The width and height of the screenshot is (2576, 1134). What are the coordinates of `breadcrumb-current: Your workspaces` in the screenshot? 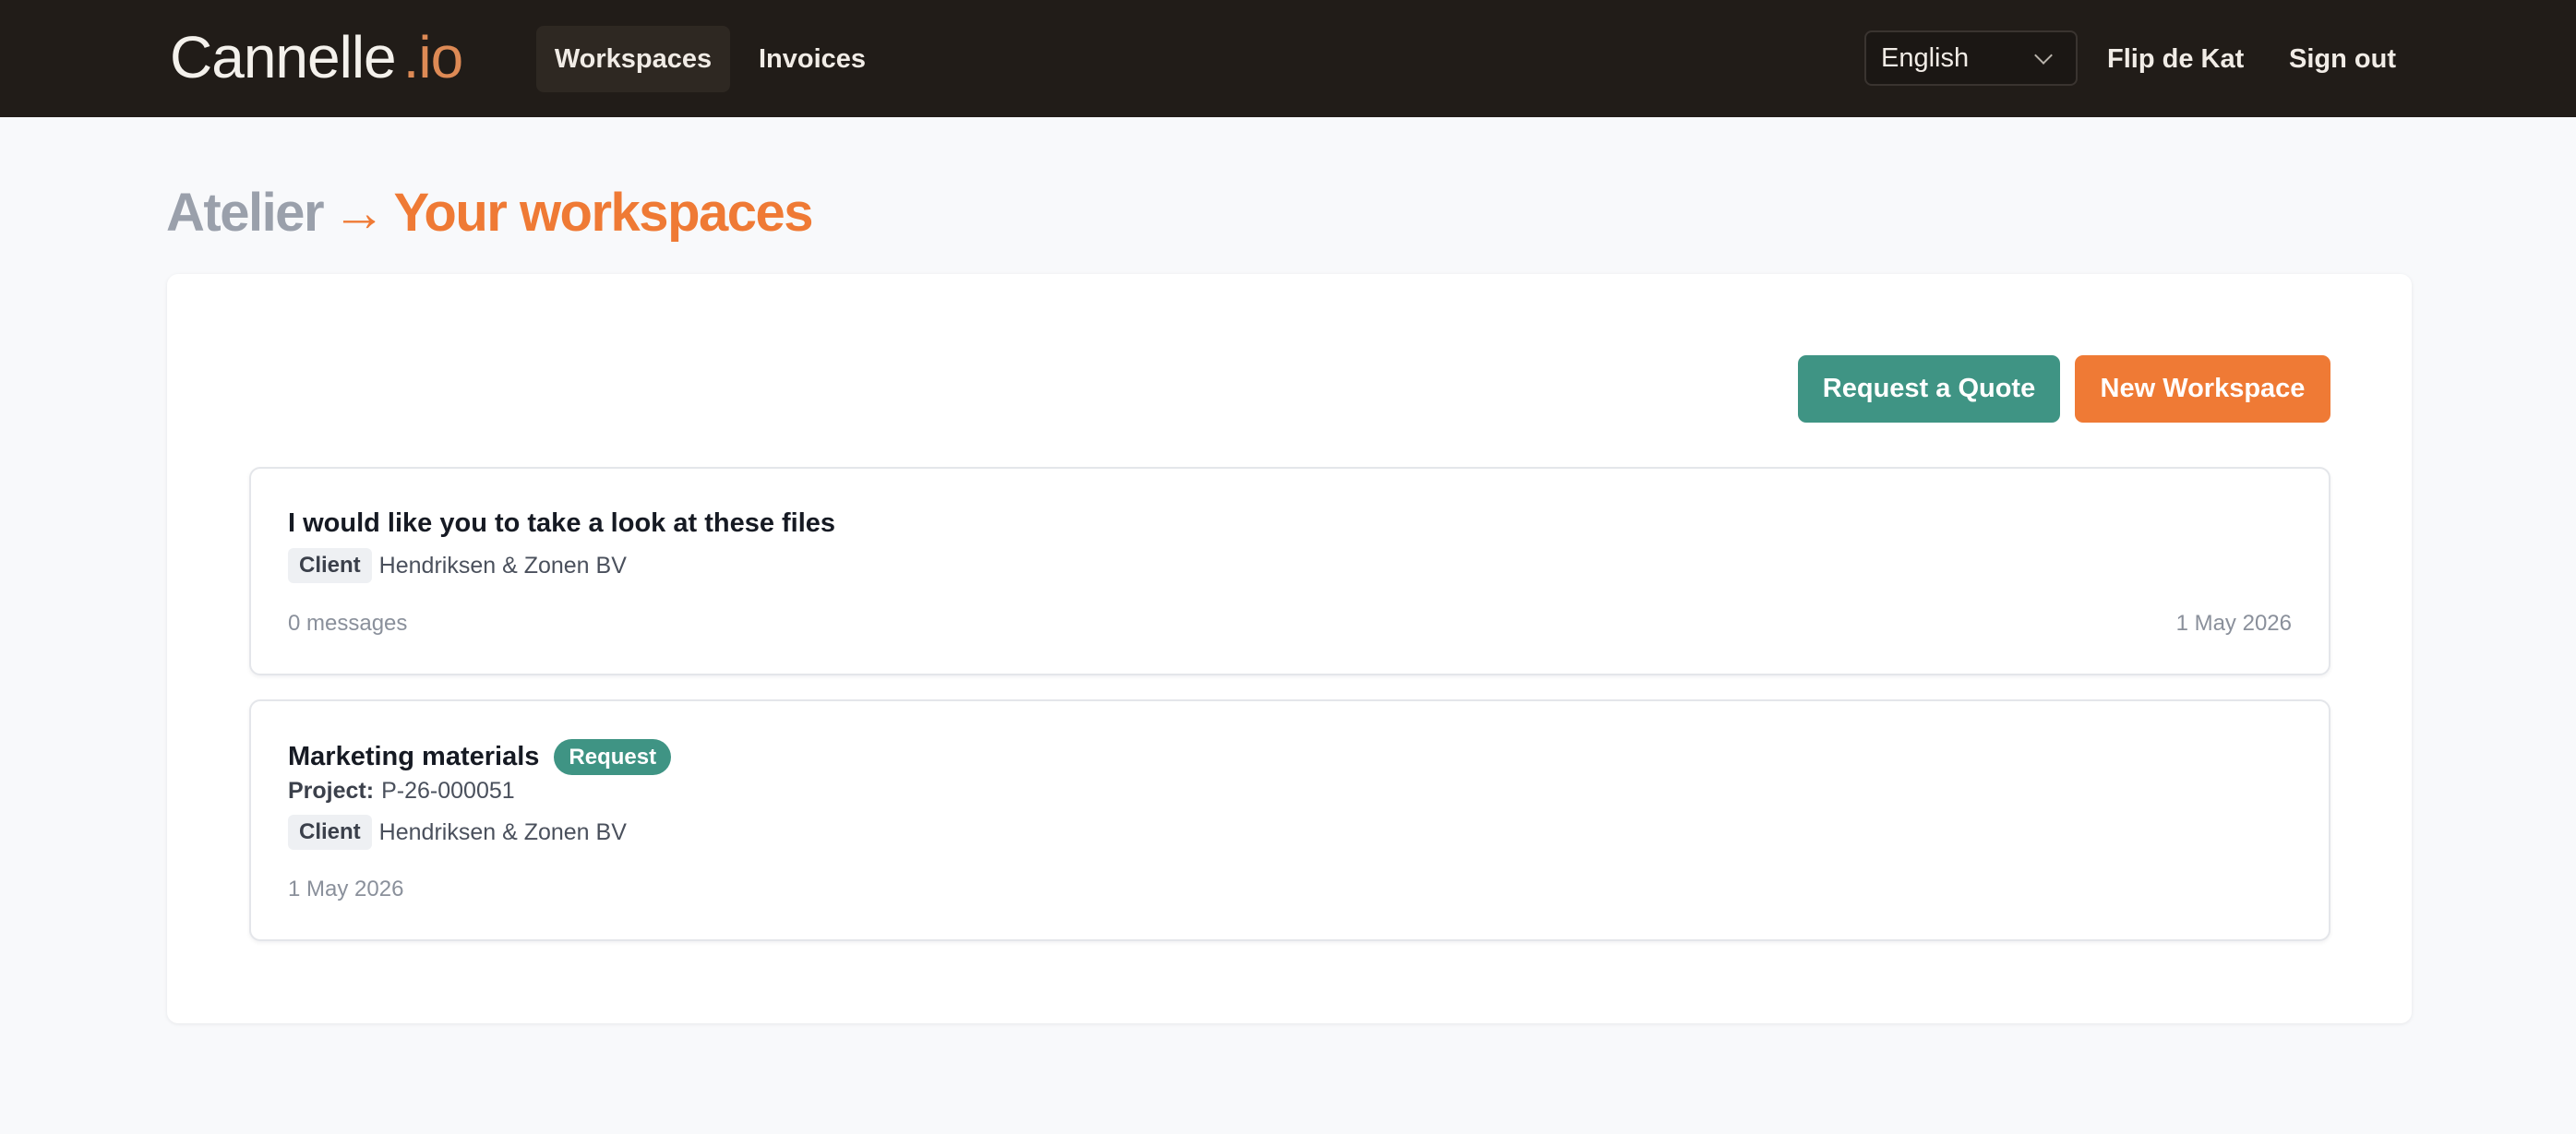 It's located at (603, 213).